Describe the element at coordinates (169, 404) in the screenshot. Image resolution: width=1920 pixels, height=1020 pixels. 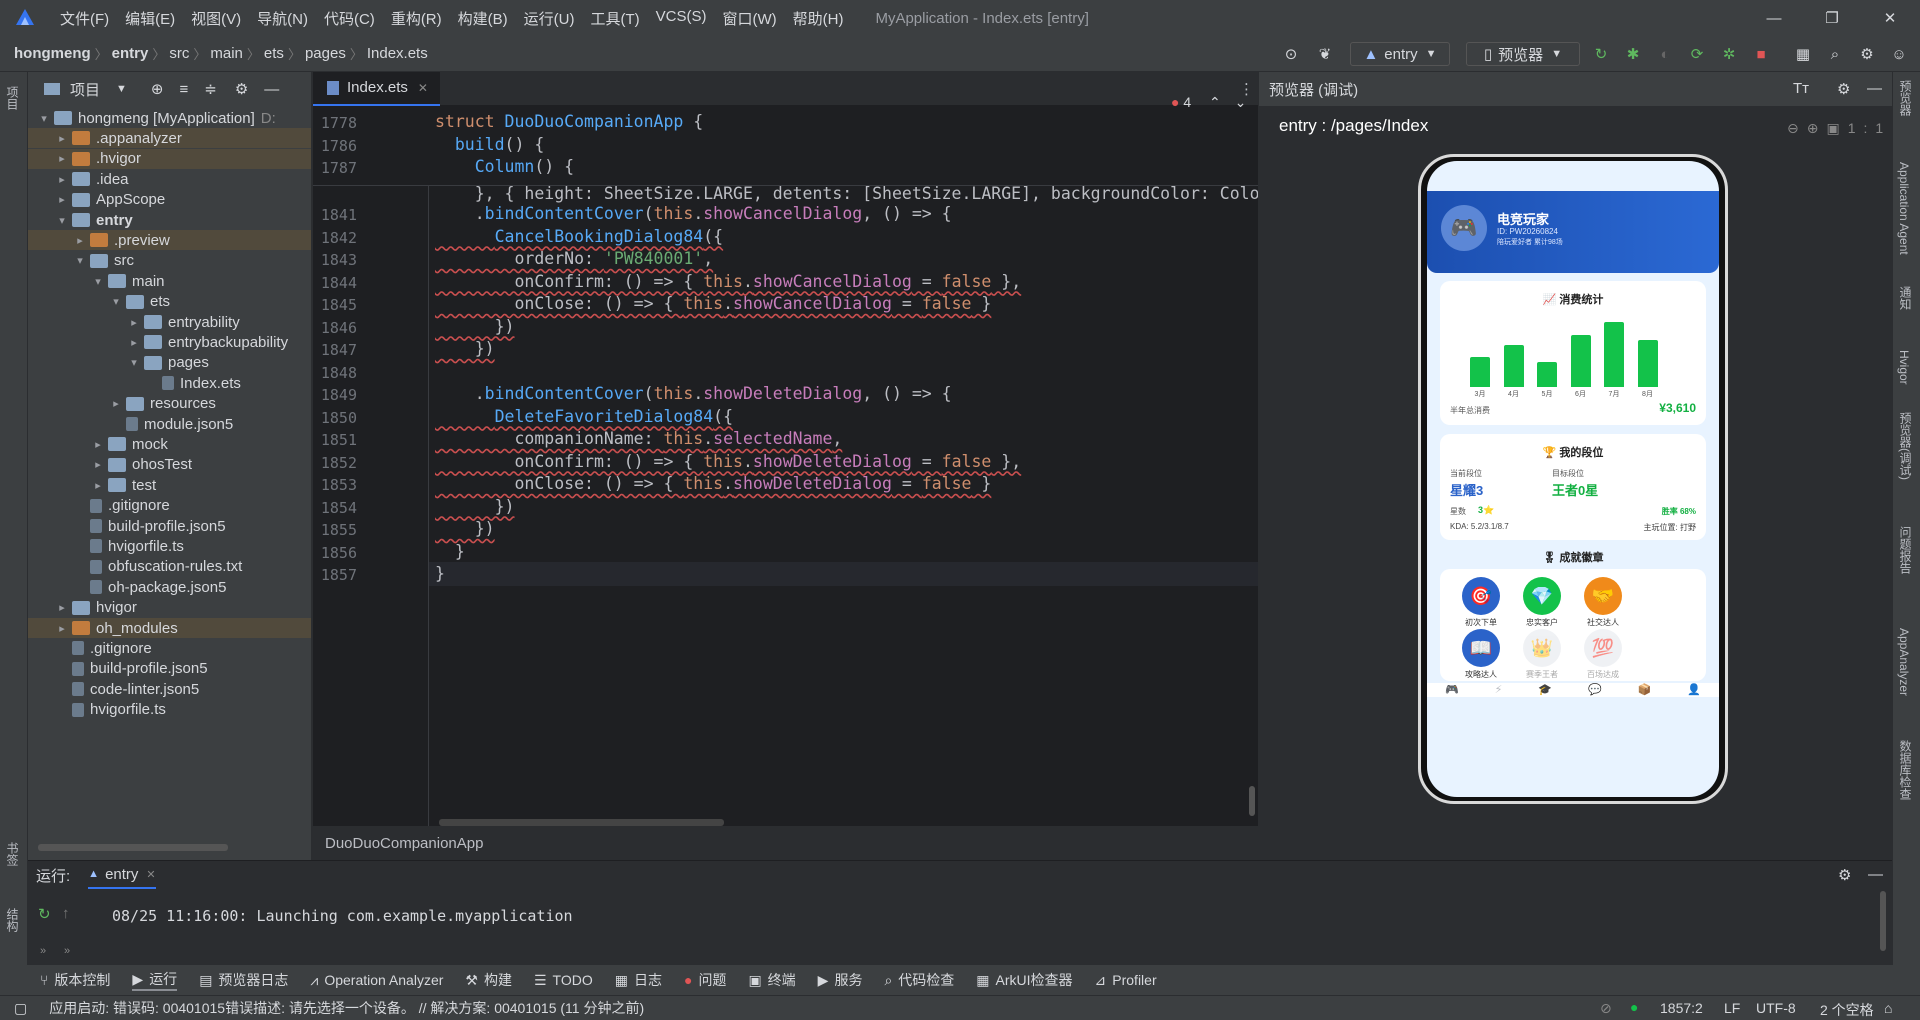
I see `tree-item: ▸ resources` at that location.